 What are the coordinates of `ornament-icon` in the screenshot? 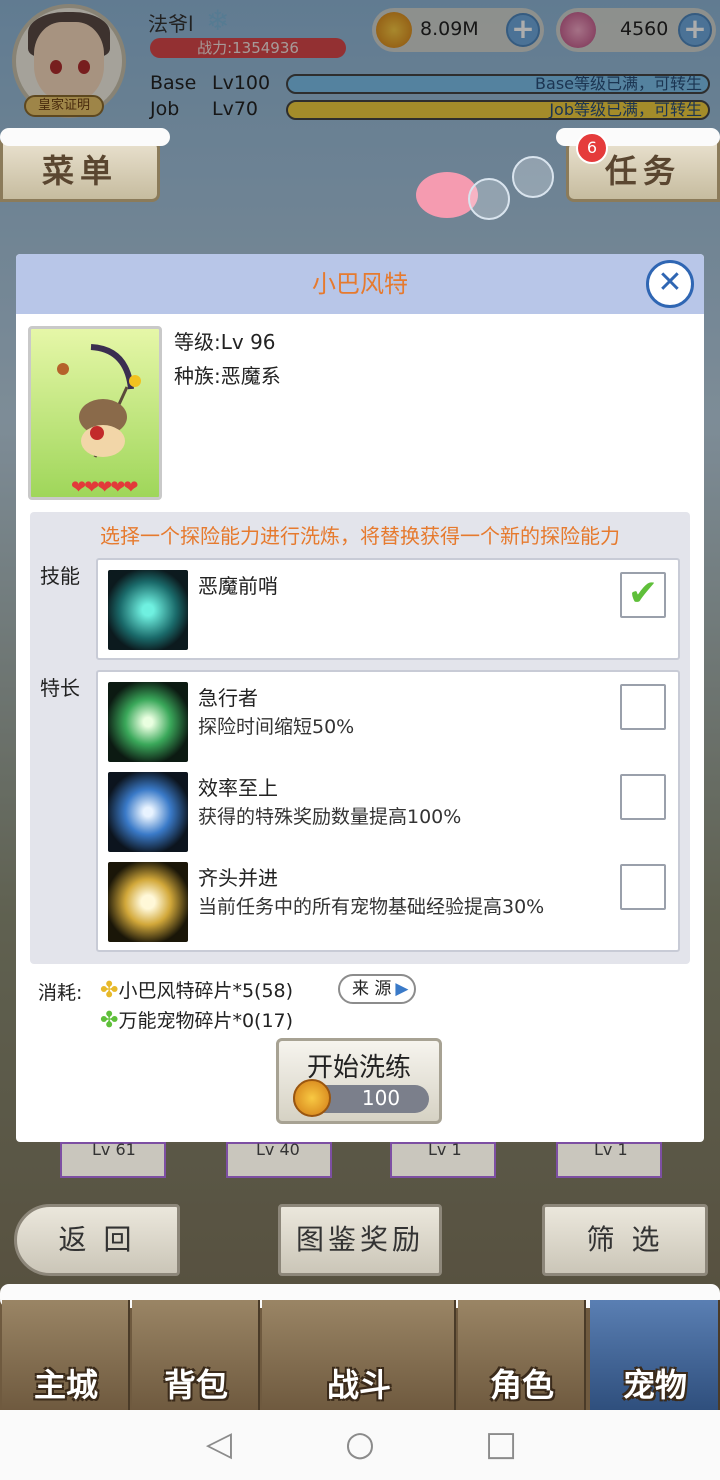 It's located at (489, 199).